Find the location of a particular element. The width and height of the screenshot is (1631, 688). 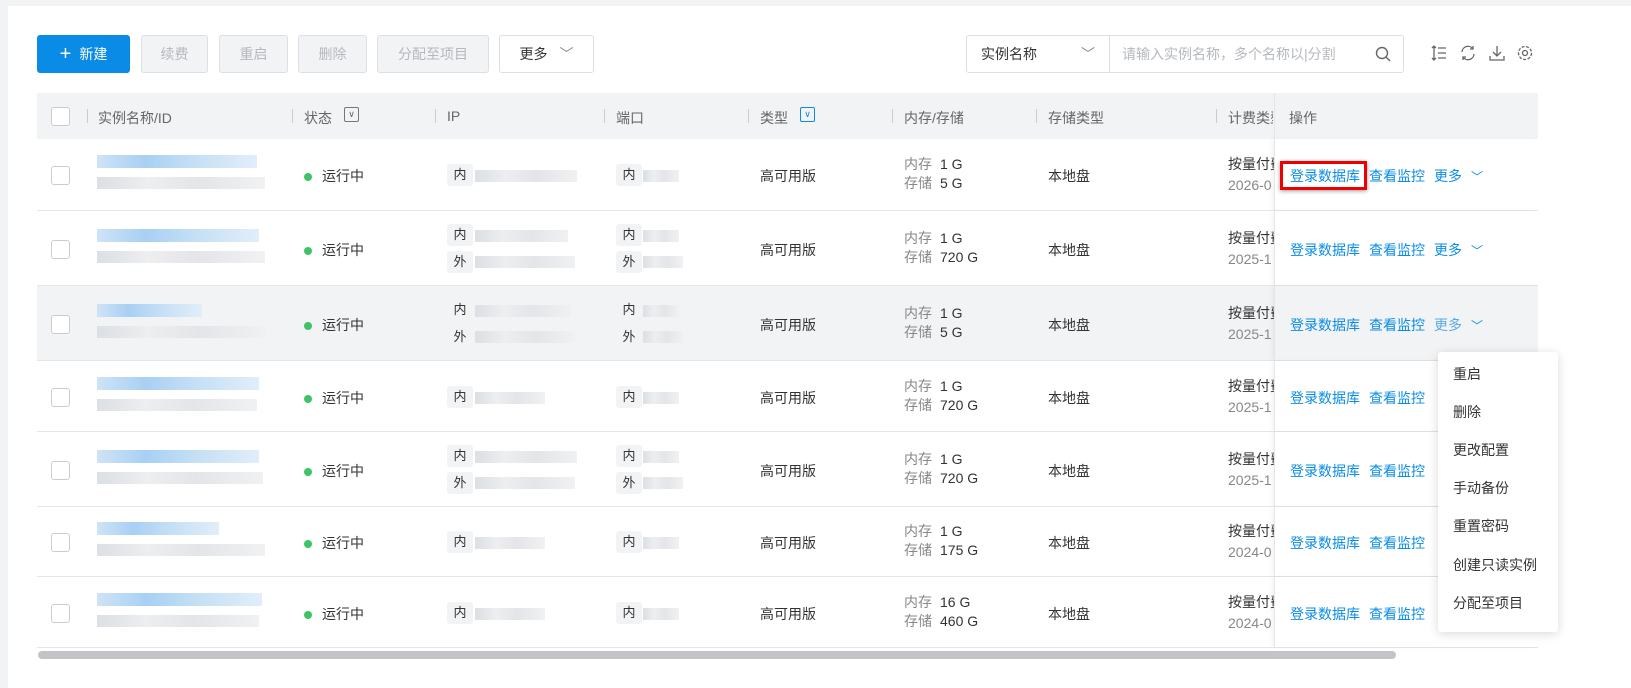

search-icon is located at coordinates (1383, 54).